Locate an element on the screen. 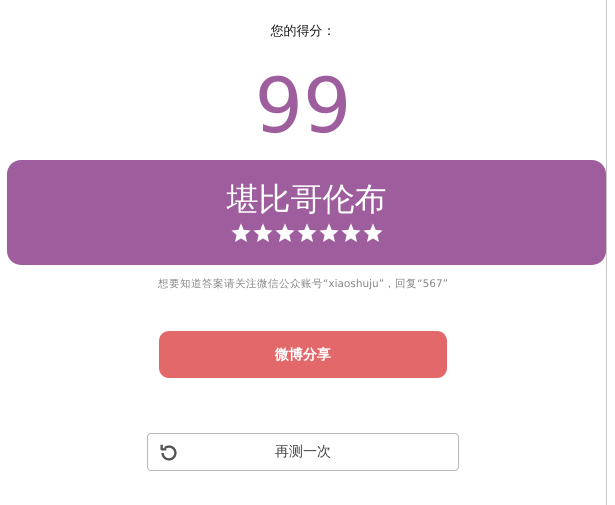 Image resolution: width=615 pixels, height=505 pixels. score-value: 99 is located at coordinates (303, 106).